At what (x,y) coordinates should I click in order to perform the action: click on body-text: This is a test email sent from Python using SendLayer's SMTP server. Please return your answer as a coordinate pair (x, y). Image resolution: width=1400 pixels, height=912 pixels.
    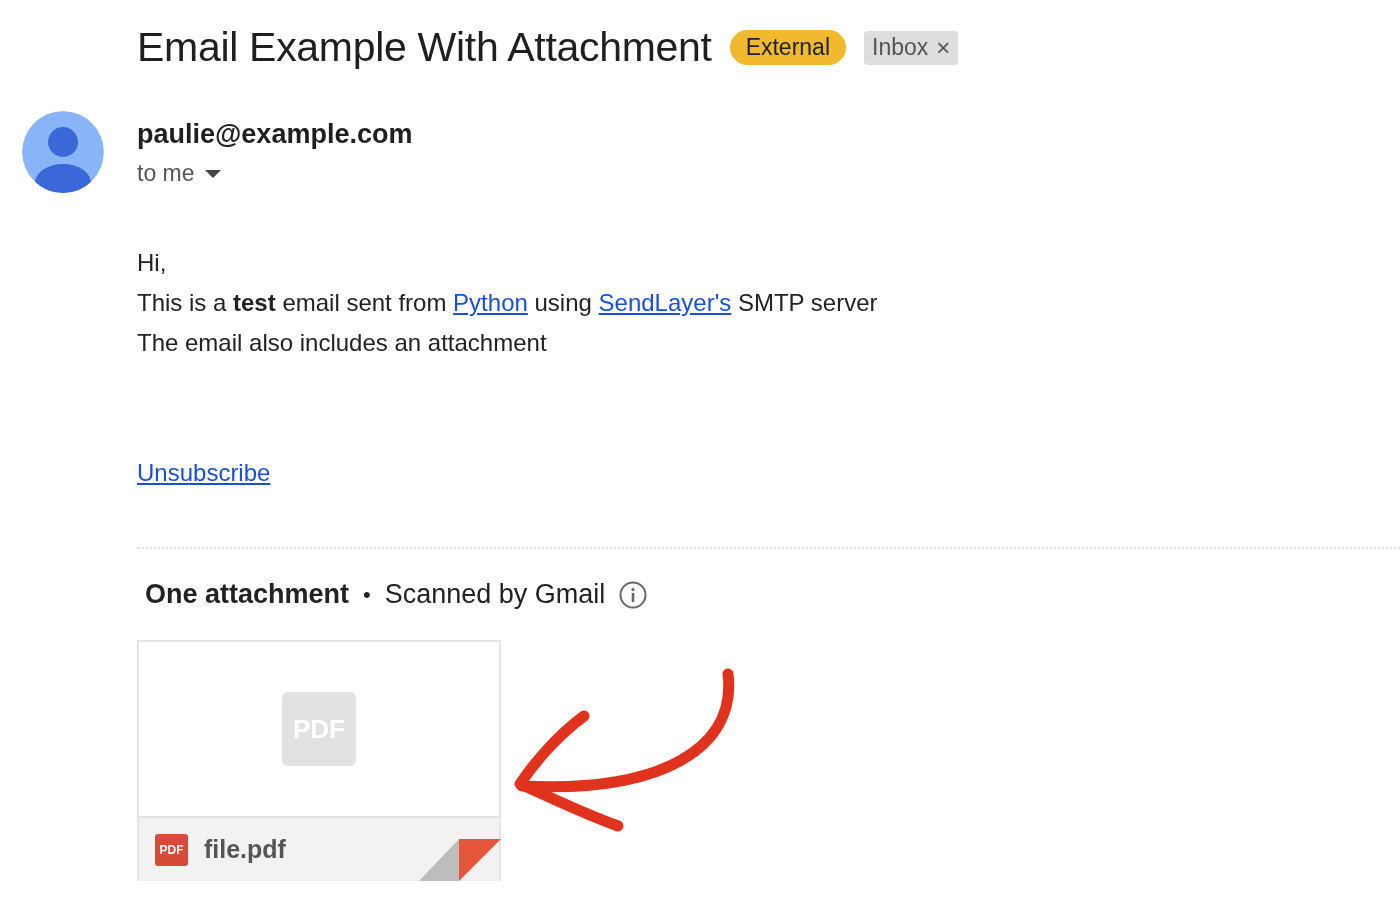
    Looking at the image, I should click on (508, 303).